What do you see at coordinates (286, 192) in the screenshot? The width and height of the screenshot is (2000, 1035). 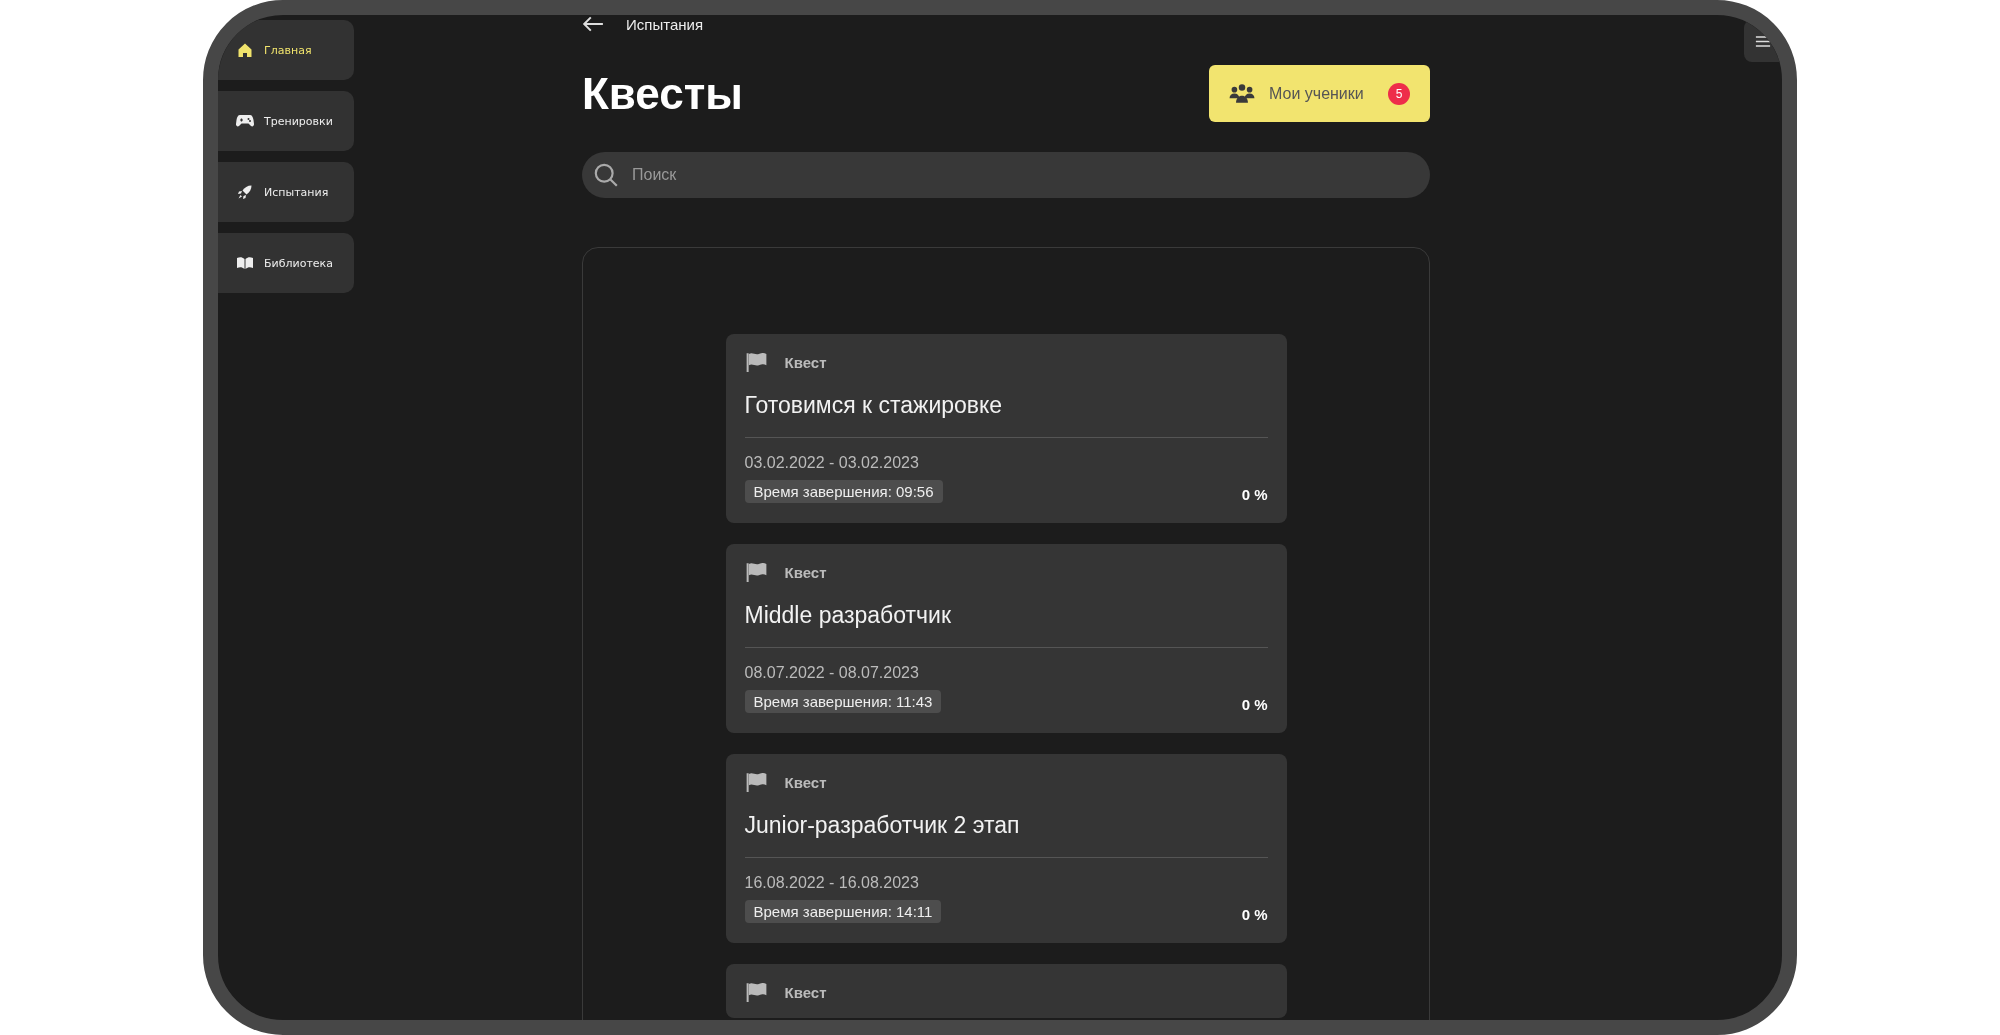 I see `sidebar-item: Испытания` at bounding box center [286, 192].